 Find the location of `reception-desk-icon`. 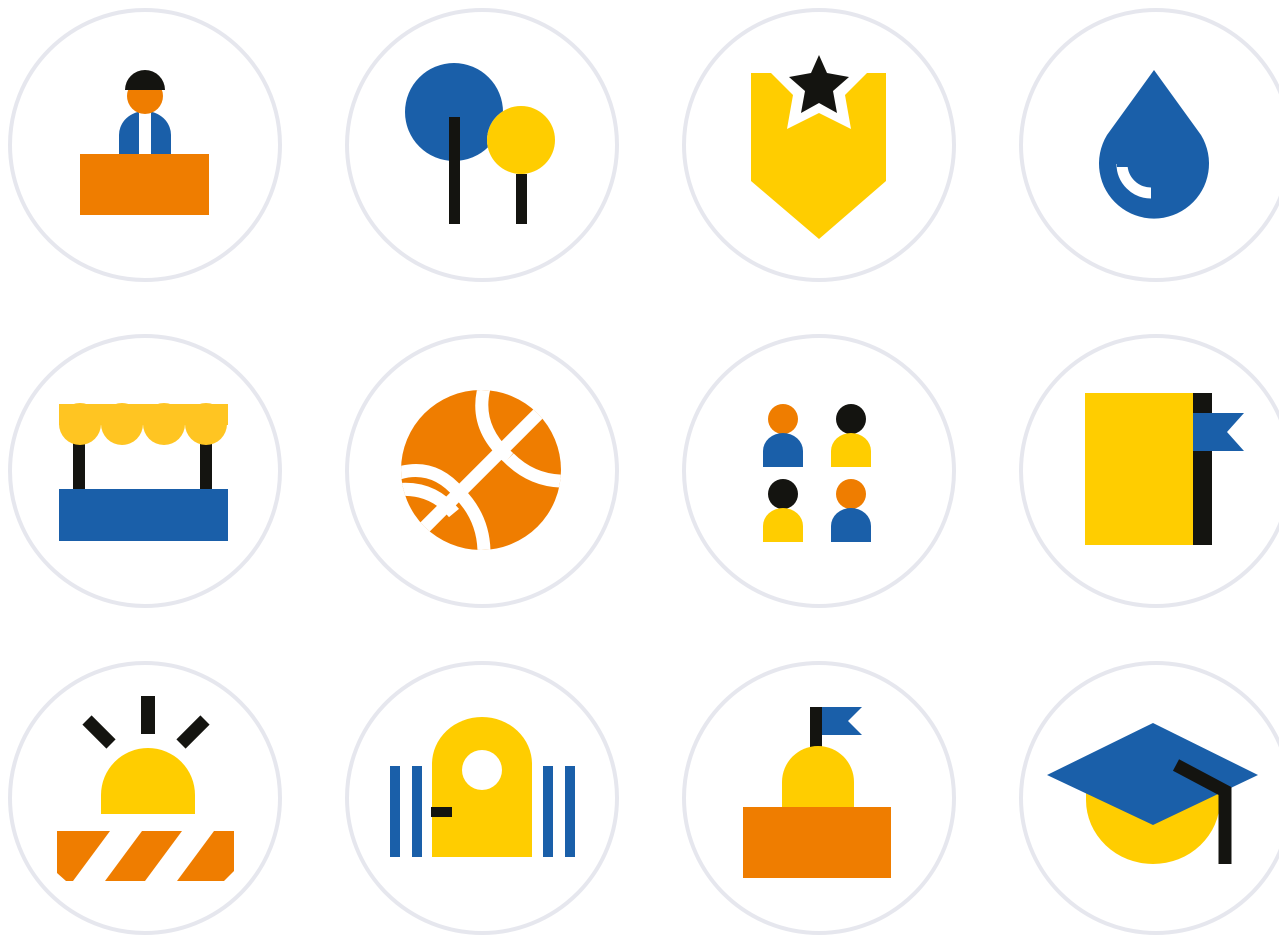

reception-desk-icon is located at coordinates (145, 145).